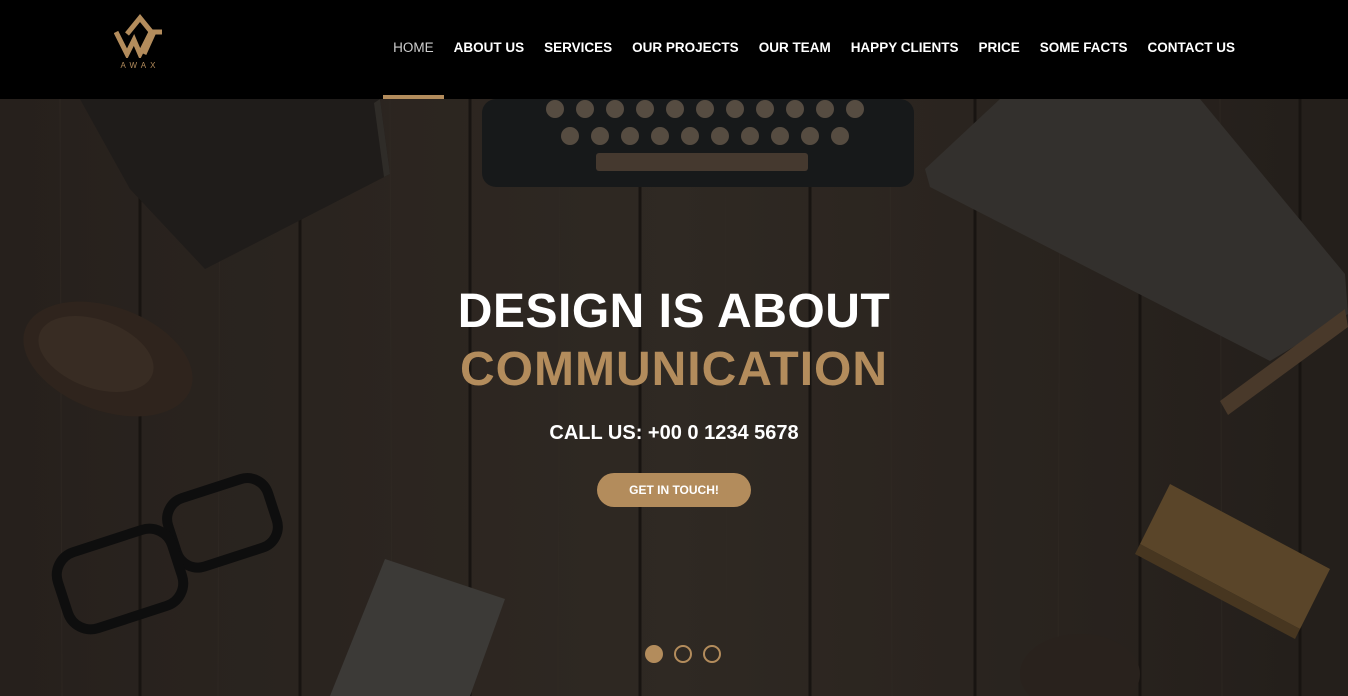 The image size is (1348, 696). I want to click on nav-item-services: SERVICES, so click(578, 49).